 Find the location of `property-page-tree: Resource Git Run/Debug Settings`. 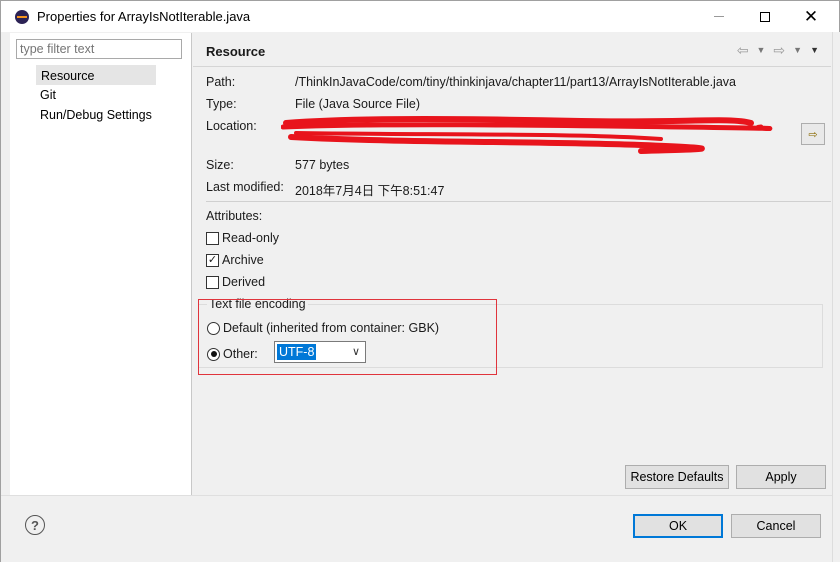

property-page-tree: Resource Git Run/Debug Settings is located at coordinates (96, 95).